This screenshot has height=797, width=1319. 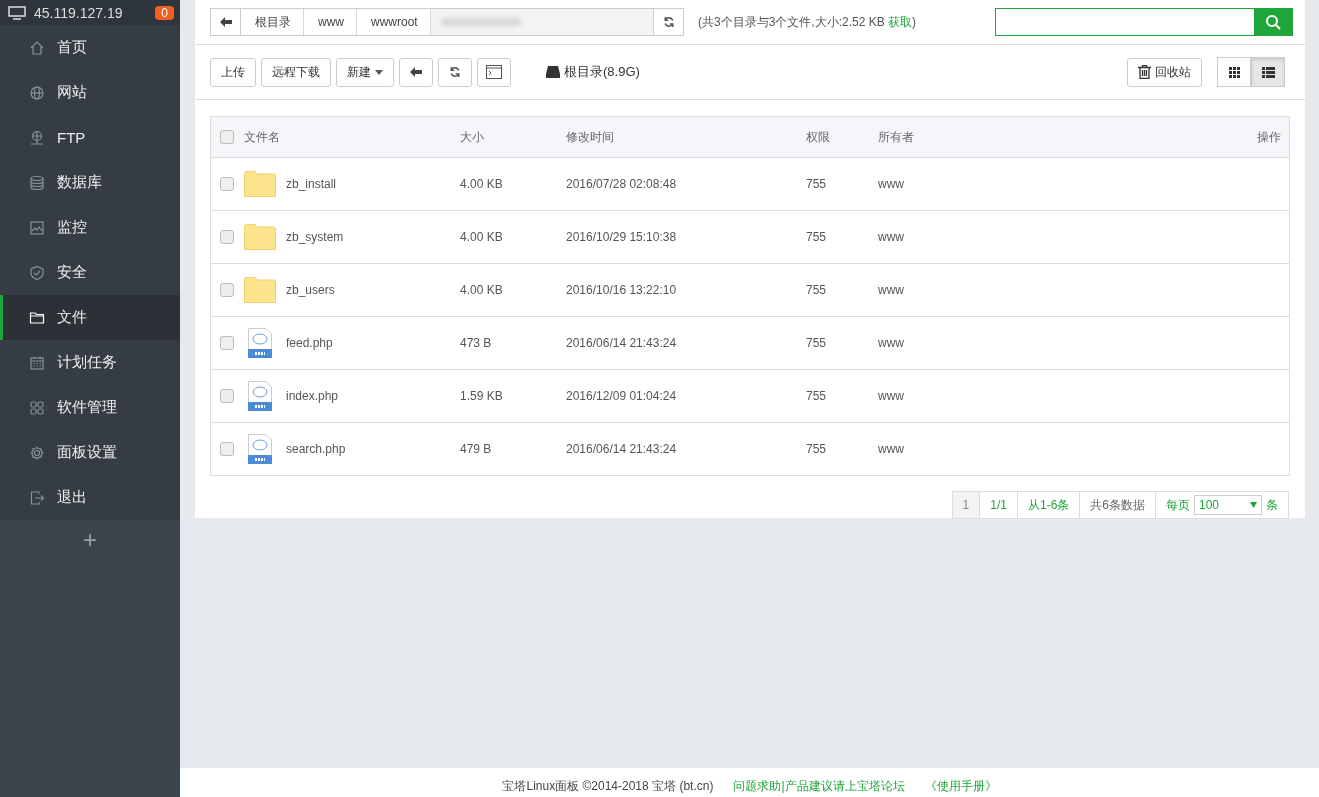 What do you see at coordinates (1272, 505) in the screenshot?
I see `per-page-unit: 条` at bounding box center [1272, 505].